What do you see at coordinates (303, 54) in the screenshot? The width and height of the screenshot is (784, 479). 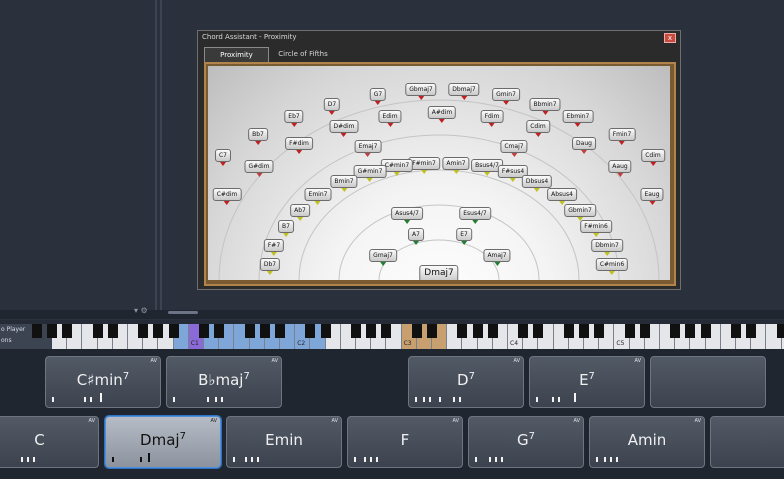 I see `tab-circle-of-fifths: Circle of Fifths` at bounding box center [303, 54].